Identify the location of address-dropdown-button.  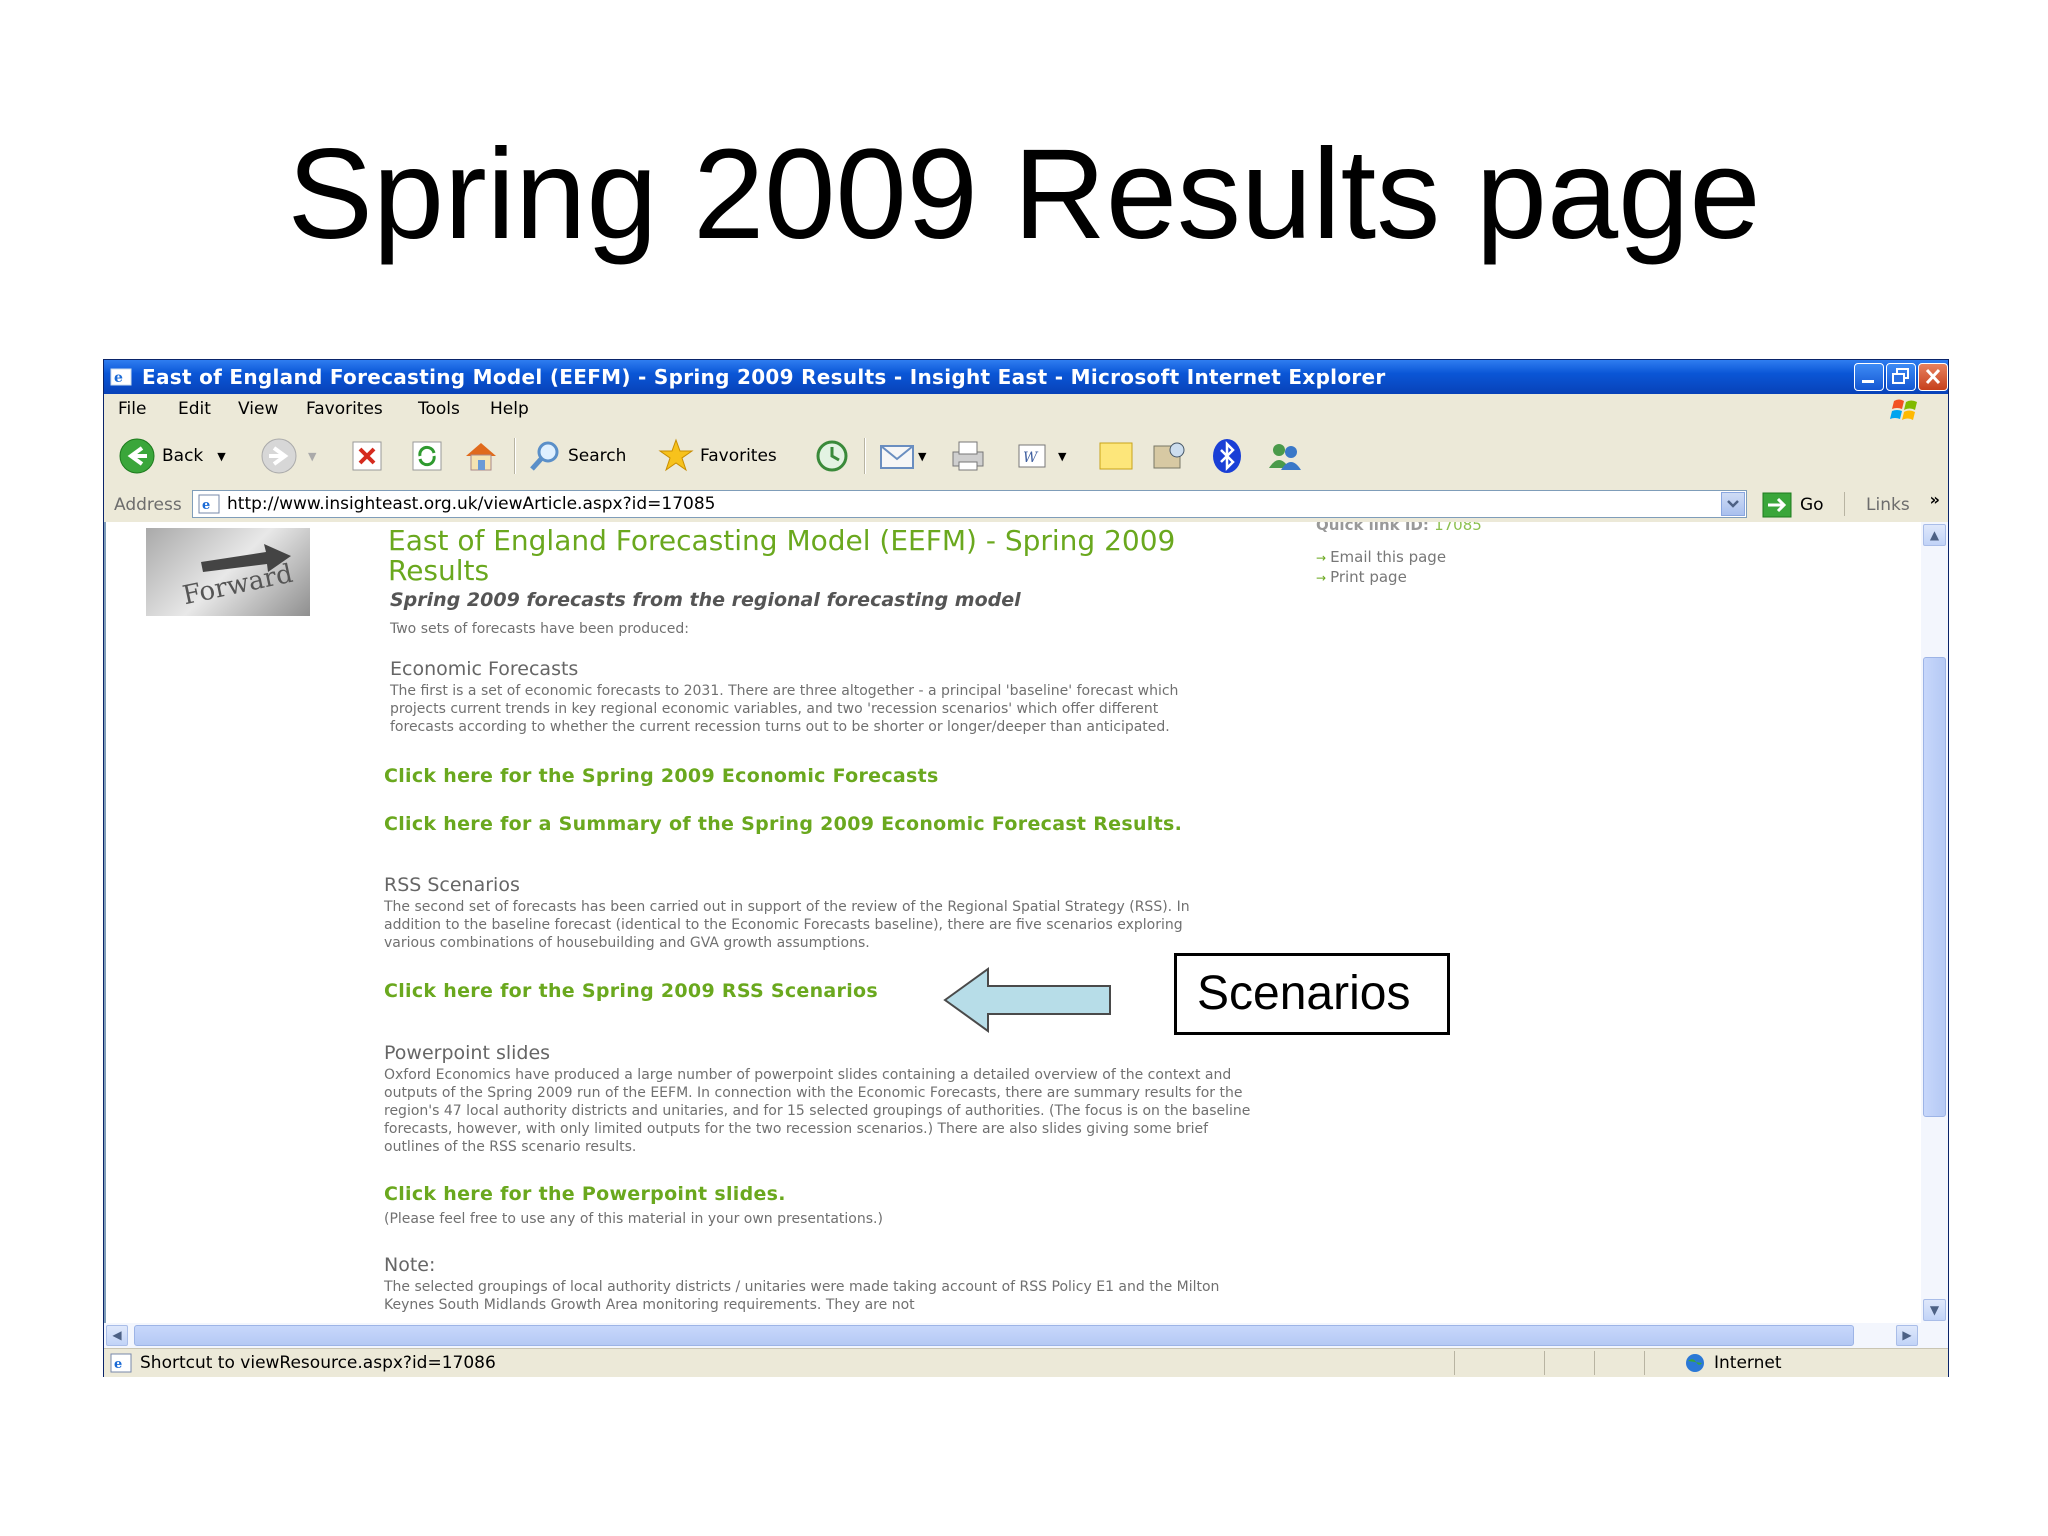
(1733, 504).